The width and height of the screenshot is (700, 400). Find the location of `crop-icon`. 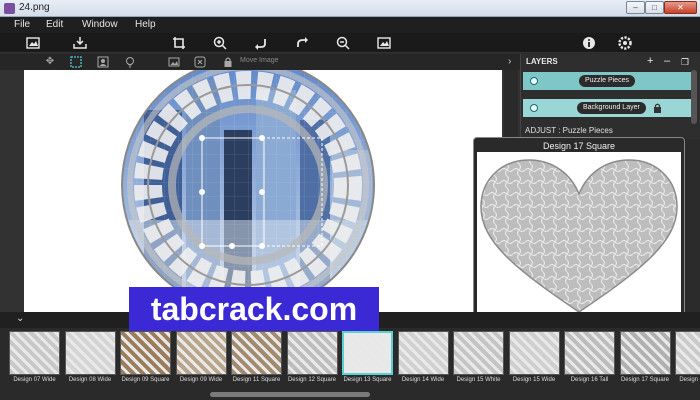

crop-icon is located at coordinates (179, 43).